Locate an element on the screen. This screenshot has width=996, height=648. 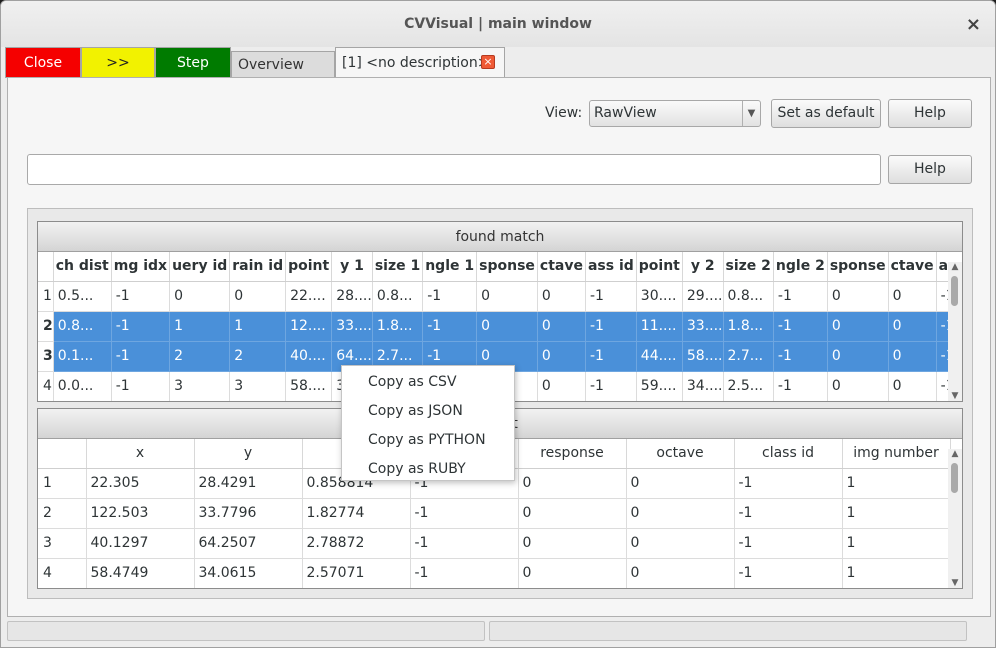
scroll-down-icon: ▼ is located at coordinates (955, 583).